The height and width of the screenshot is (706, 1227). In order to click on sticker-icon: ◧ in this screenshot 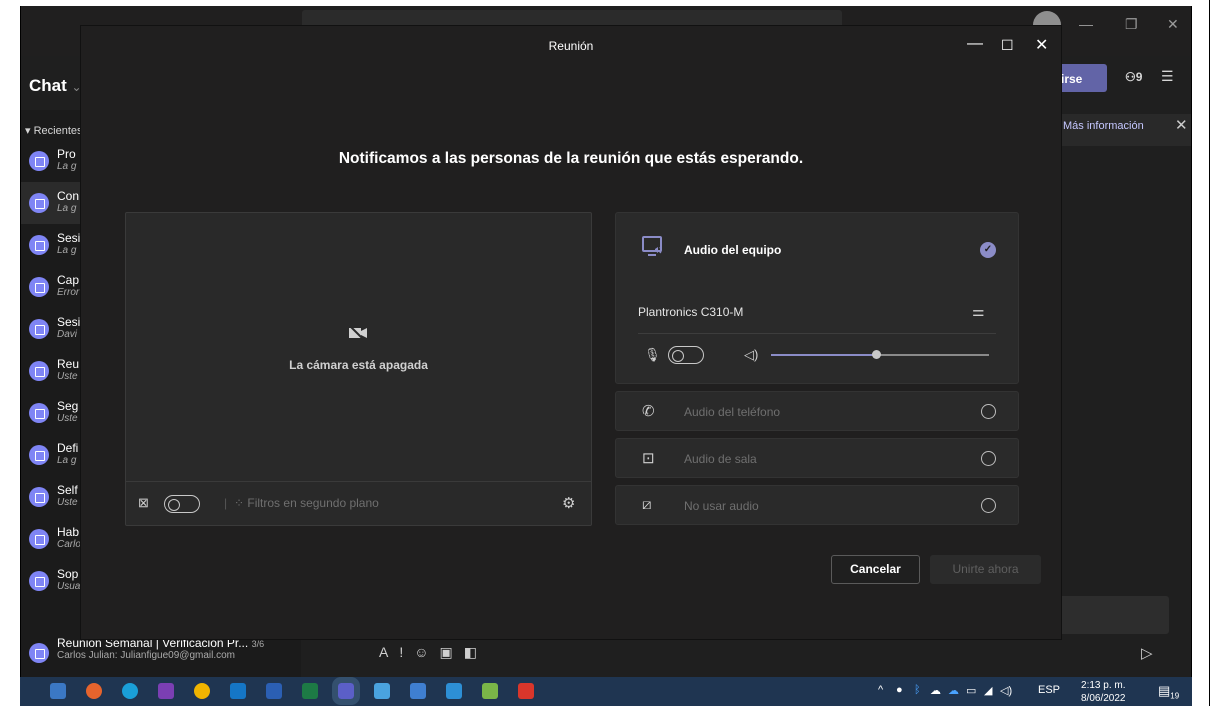, I will do `click(476, 652)`.